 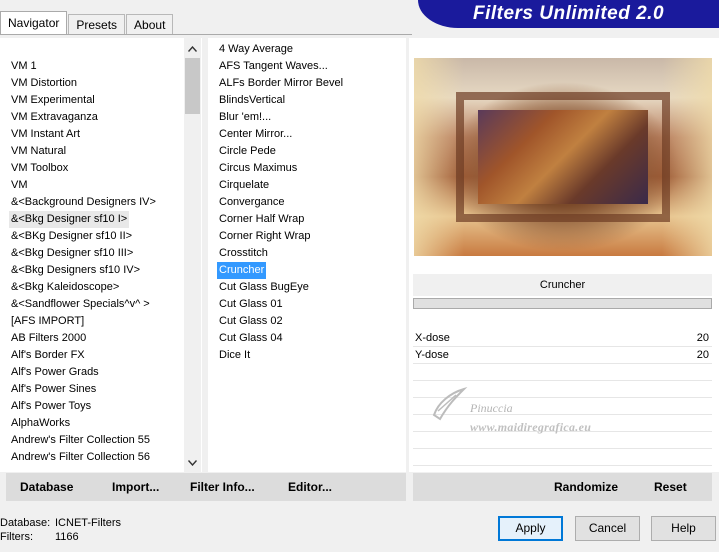 I want to click on filter-item: BlindsVertical, so click(x=252, y=100).